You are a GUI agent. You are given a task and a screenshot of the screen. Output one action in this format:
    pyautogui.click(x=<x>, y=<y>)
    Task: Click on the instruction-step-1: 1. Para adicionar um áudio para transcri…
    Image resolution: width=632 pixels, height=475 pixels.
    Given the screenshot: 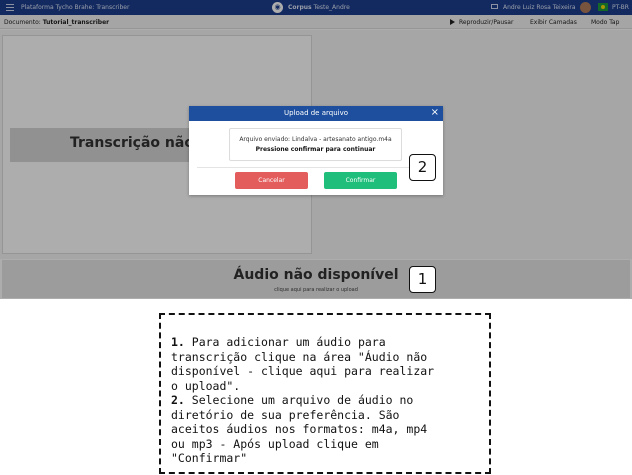 What is the action you would take?
    pyautogui.click(x=326, y=364)
    